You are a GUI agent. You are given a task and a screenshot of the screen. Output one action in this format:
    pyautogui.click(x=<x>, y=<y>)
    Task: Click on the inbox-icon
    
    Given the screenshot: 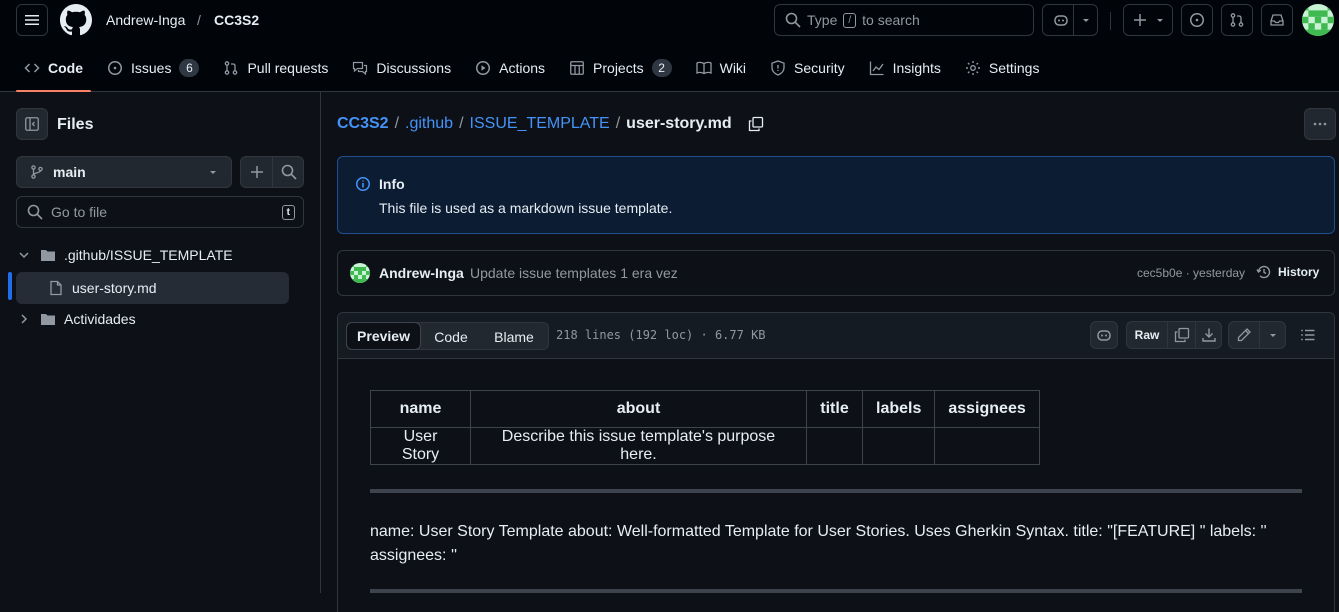 What is the action you would take?
    pyautogui.click(x=1277, y=20)
    